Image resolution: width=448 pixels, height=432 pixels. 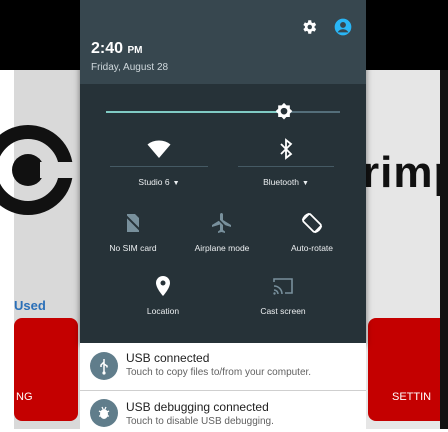 What do you see at coordinates (312, 248) in the screenshot?
I see `auto-rotate-tile-label: Auto-rotate` at bounding box center [312, 248].